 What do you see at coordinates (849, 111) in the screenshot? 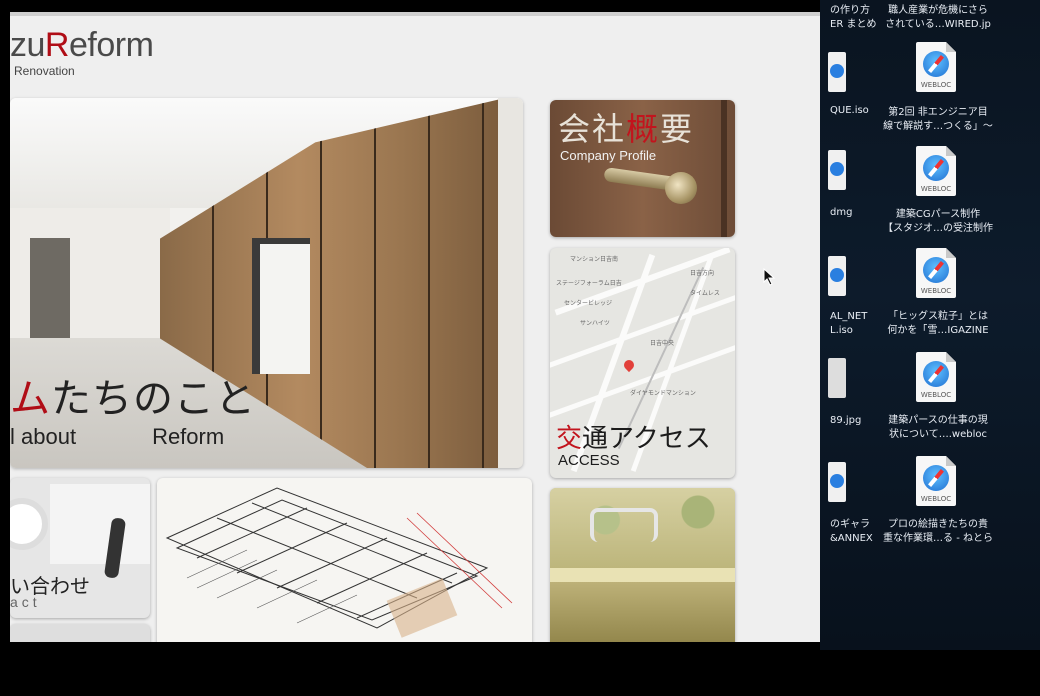
I see `desktop-file-label: QUE.iso` at bounding box center [849, 111].